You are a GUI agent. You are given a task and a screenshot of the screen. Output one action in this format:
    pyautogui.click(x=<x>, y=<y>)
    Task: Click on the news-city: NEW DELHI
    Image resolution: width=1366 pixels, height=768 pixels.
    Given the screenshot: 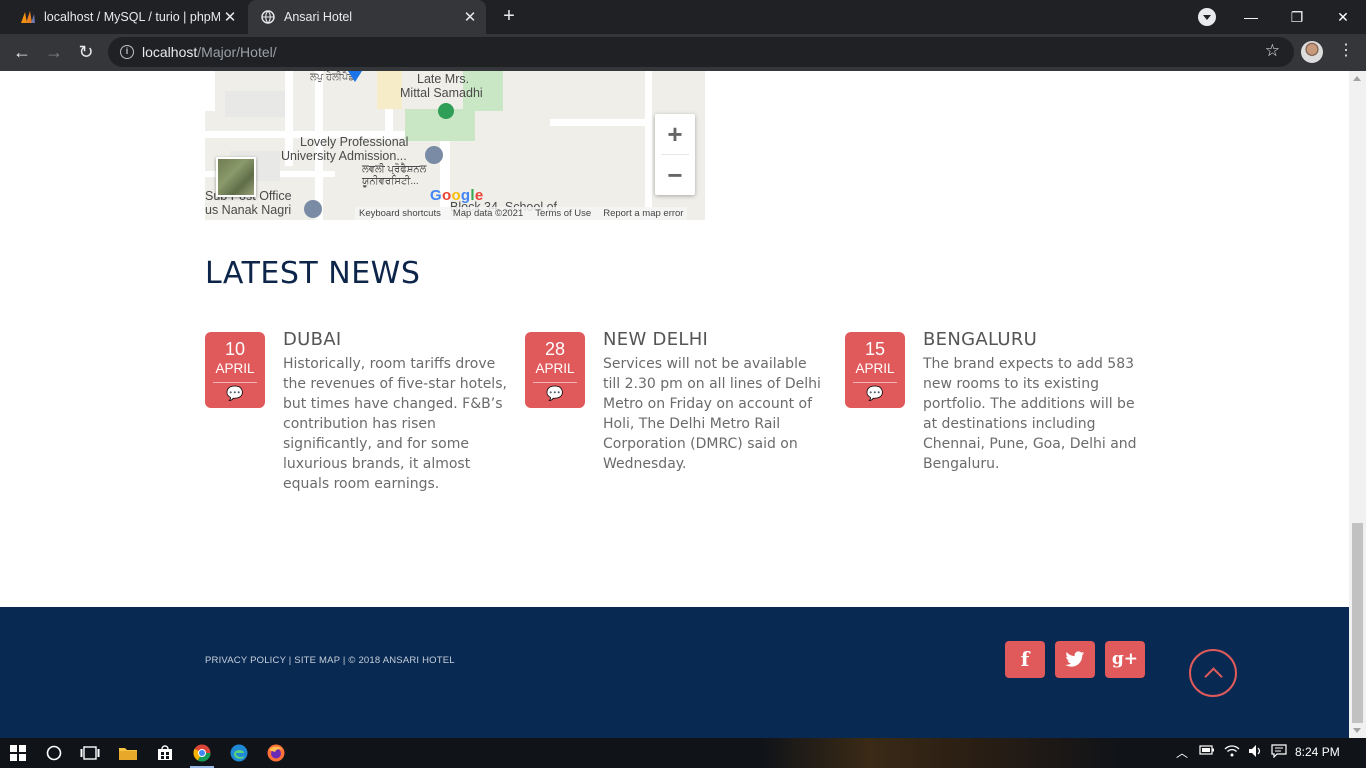 What is the action you would take?
    pyautogui.click(x=655, y=339)
    